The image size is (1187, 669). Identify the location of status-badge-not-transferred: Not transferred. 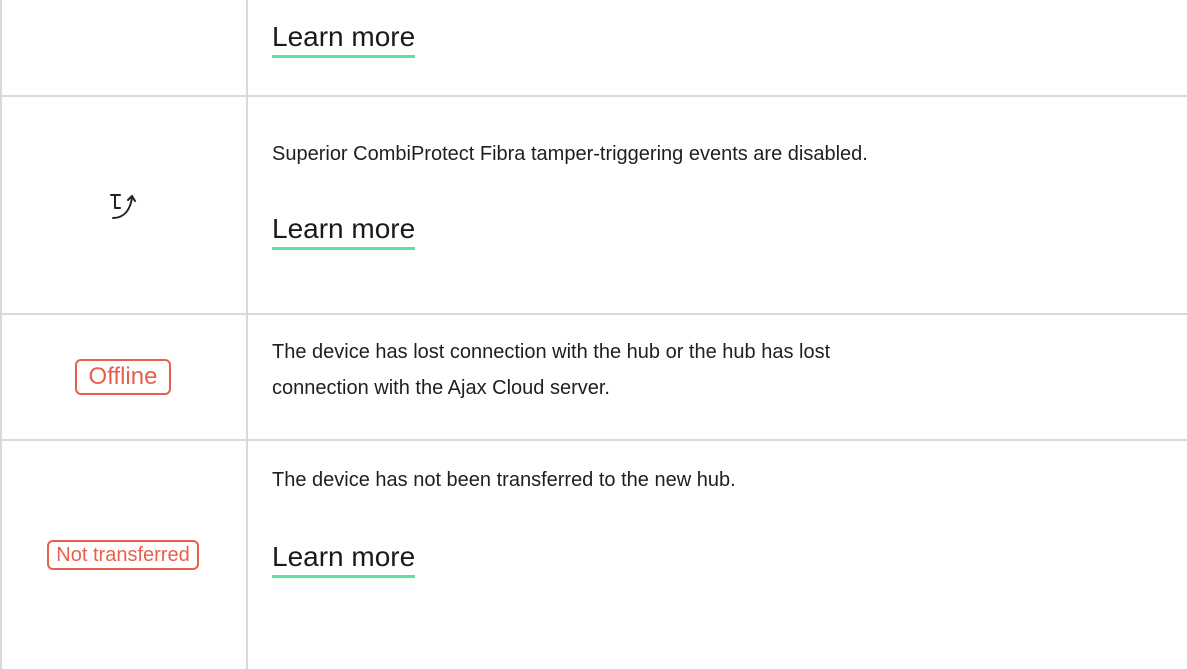
(123, 554).